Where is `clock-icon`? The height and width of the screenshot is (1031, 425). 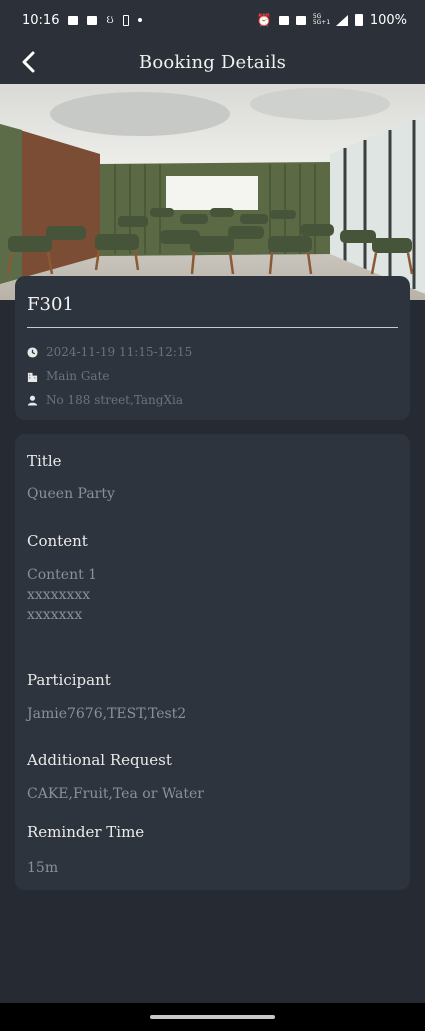
clock-icon is located at coordinates (32, 352).